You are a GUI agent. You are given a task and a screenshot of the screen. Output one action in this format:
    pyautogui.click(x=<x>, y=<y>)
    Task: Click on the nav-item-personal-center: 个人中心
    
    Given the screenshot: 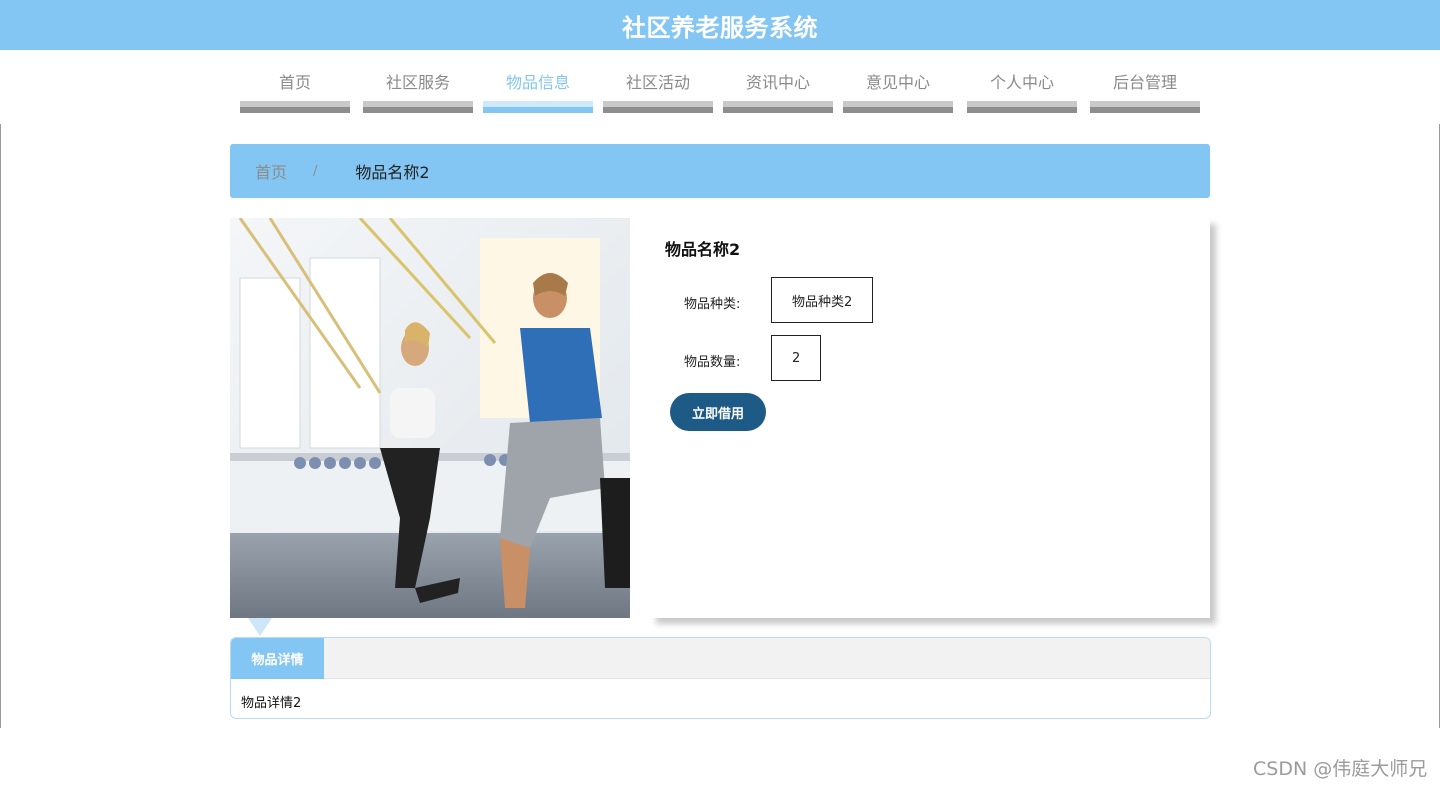 What is the action you would take?
    pyautogui.click(x=1022, y=89)
    